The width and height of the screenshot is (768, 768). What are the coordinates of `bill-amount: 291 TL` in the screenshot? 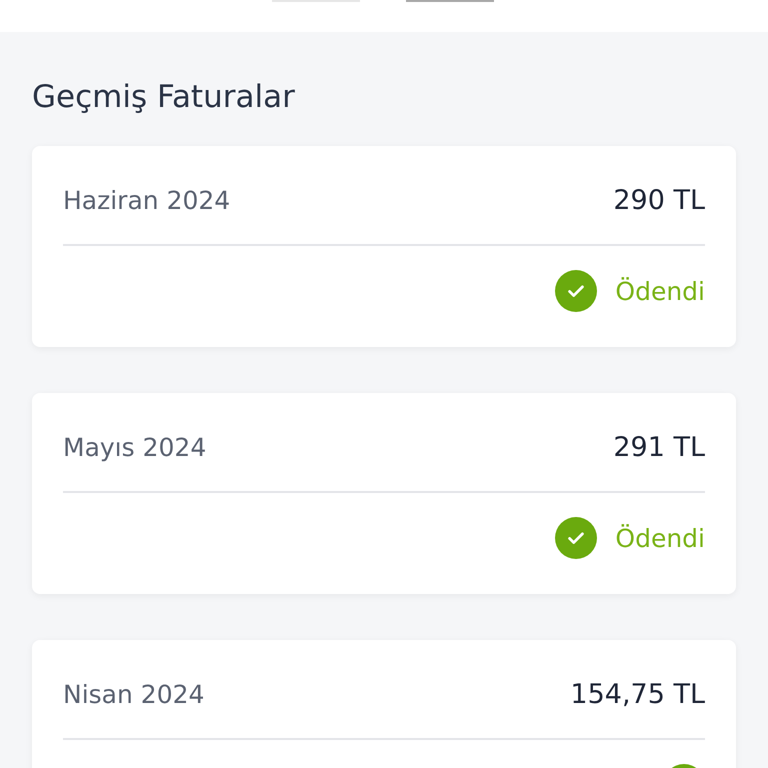 It's located at (659, 447).